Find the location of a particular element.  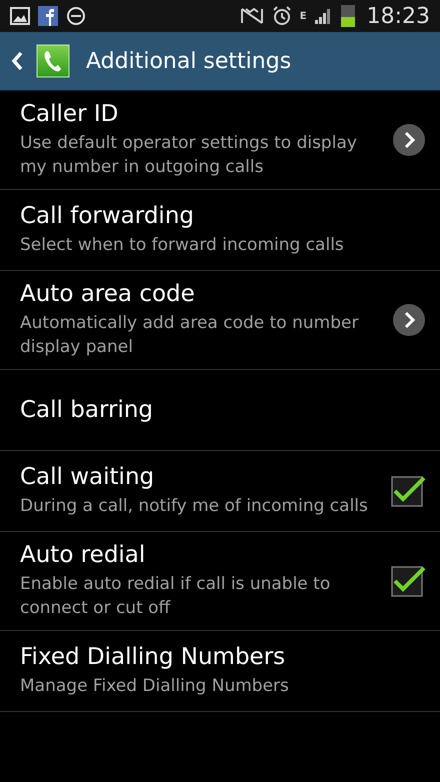

setting-item: Call forwarding Select when to forward incoming calls is located at coordinates (220, 230).